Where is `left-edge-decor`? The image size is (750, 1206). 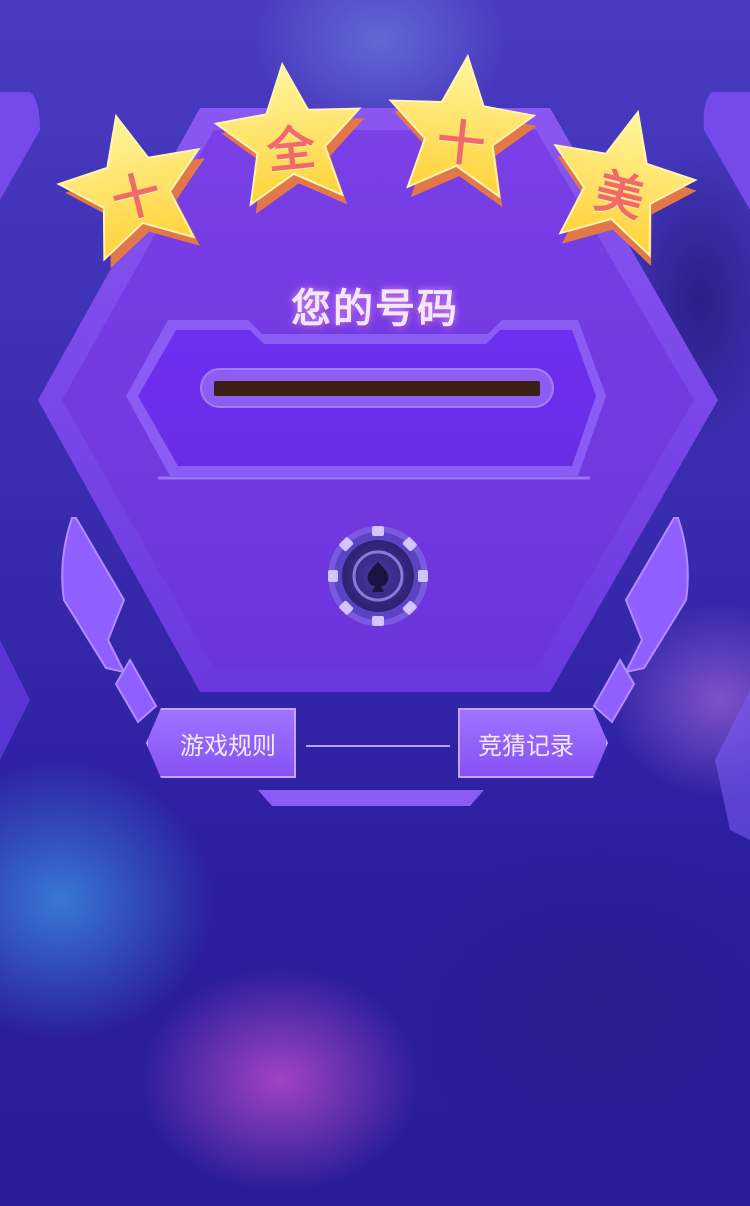 left-edge-decor is located at coordinates (20, 146).